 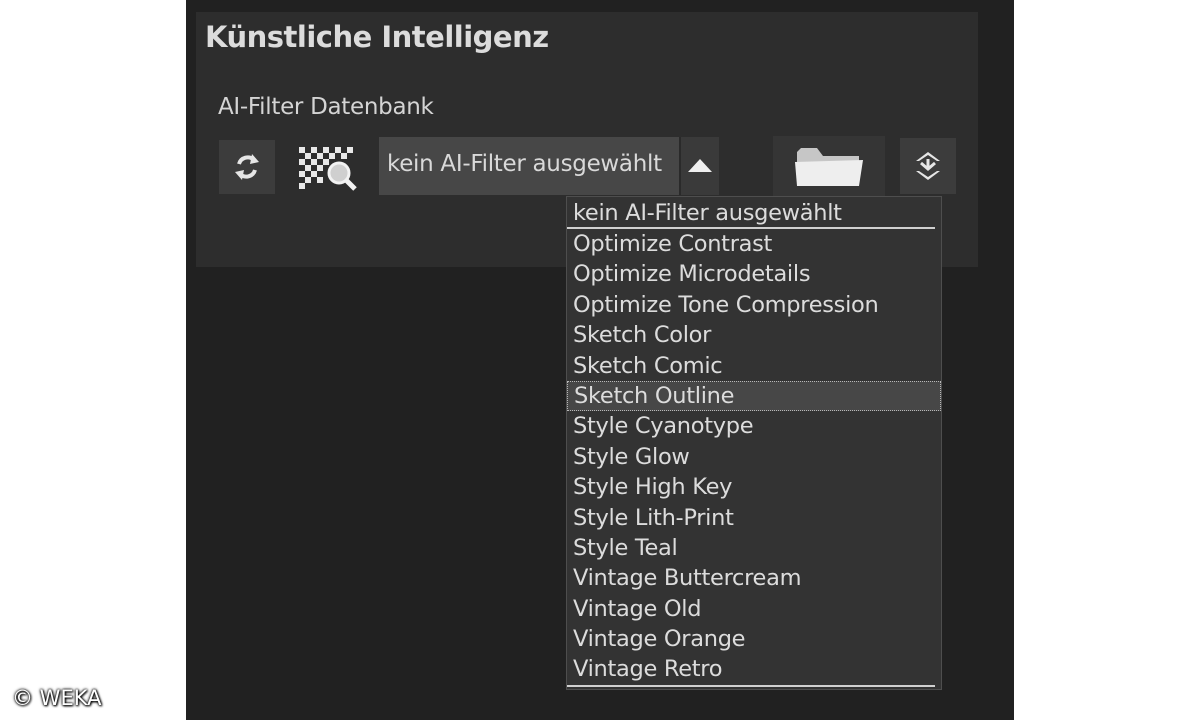 I want to click on list-item: Optimize Tone Compression, so click(x=754, y=305).